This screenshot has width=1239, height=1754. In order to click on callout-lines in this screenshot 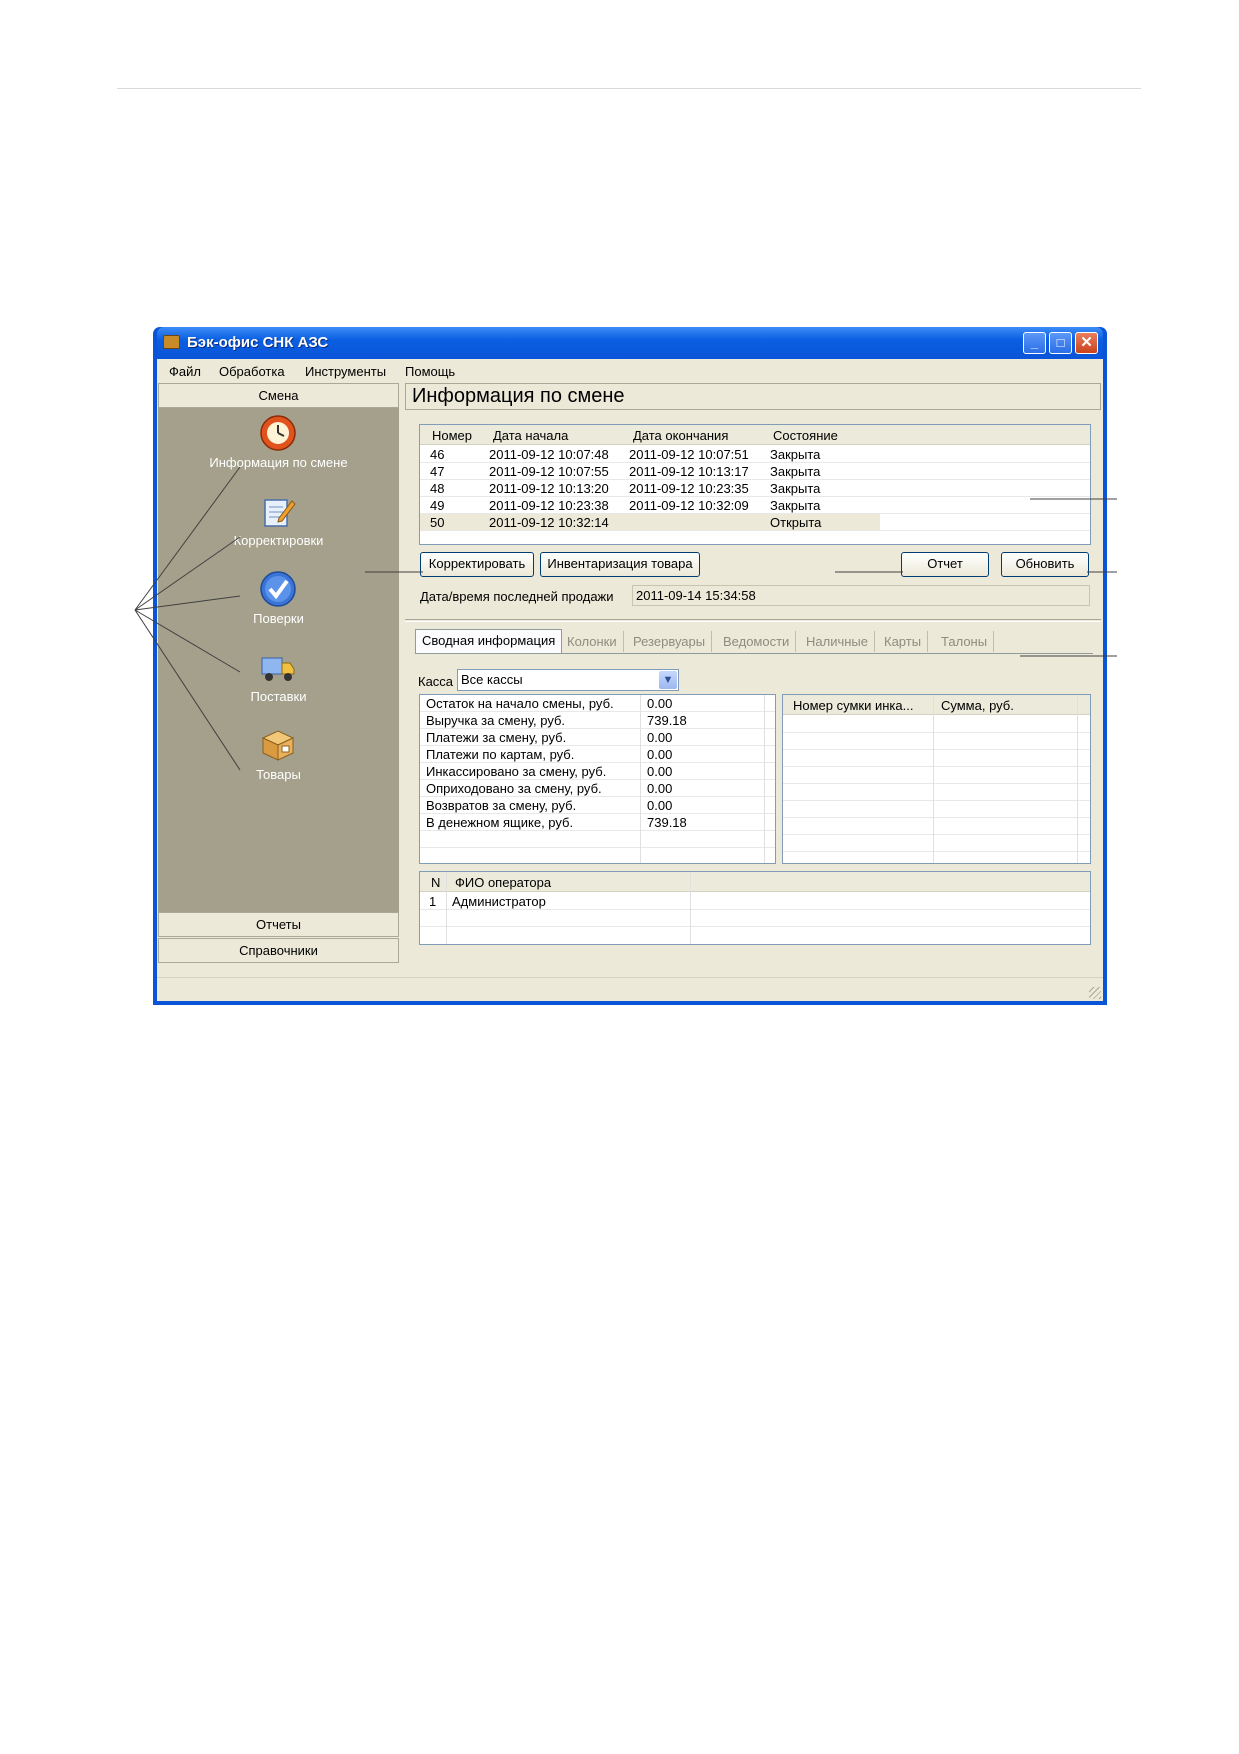, I will do `click(625, 618)`.